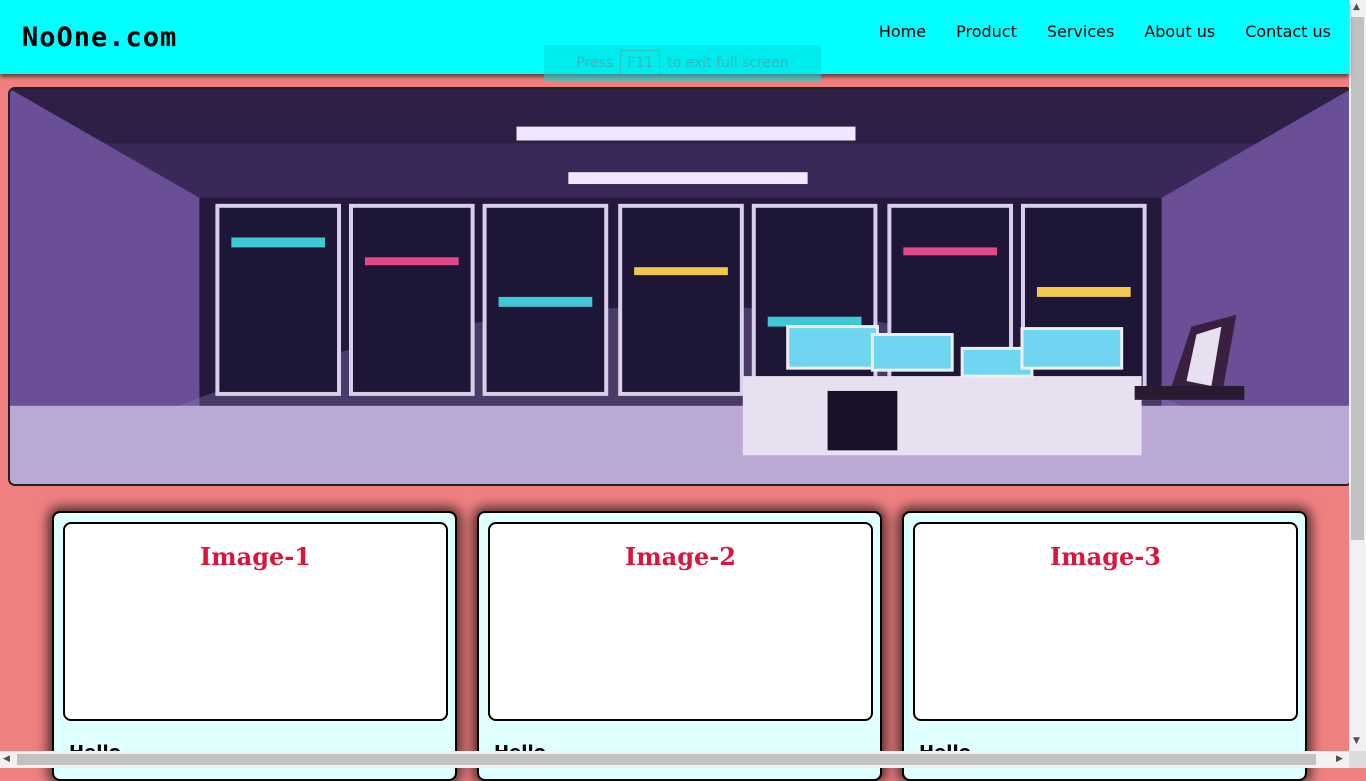 The image size is (1366, 781). Describe the element at coordinates (1288, 31) in the screenshot. I see `nav-contact-link: Contact us` at that location.